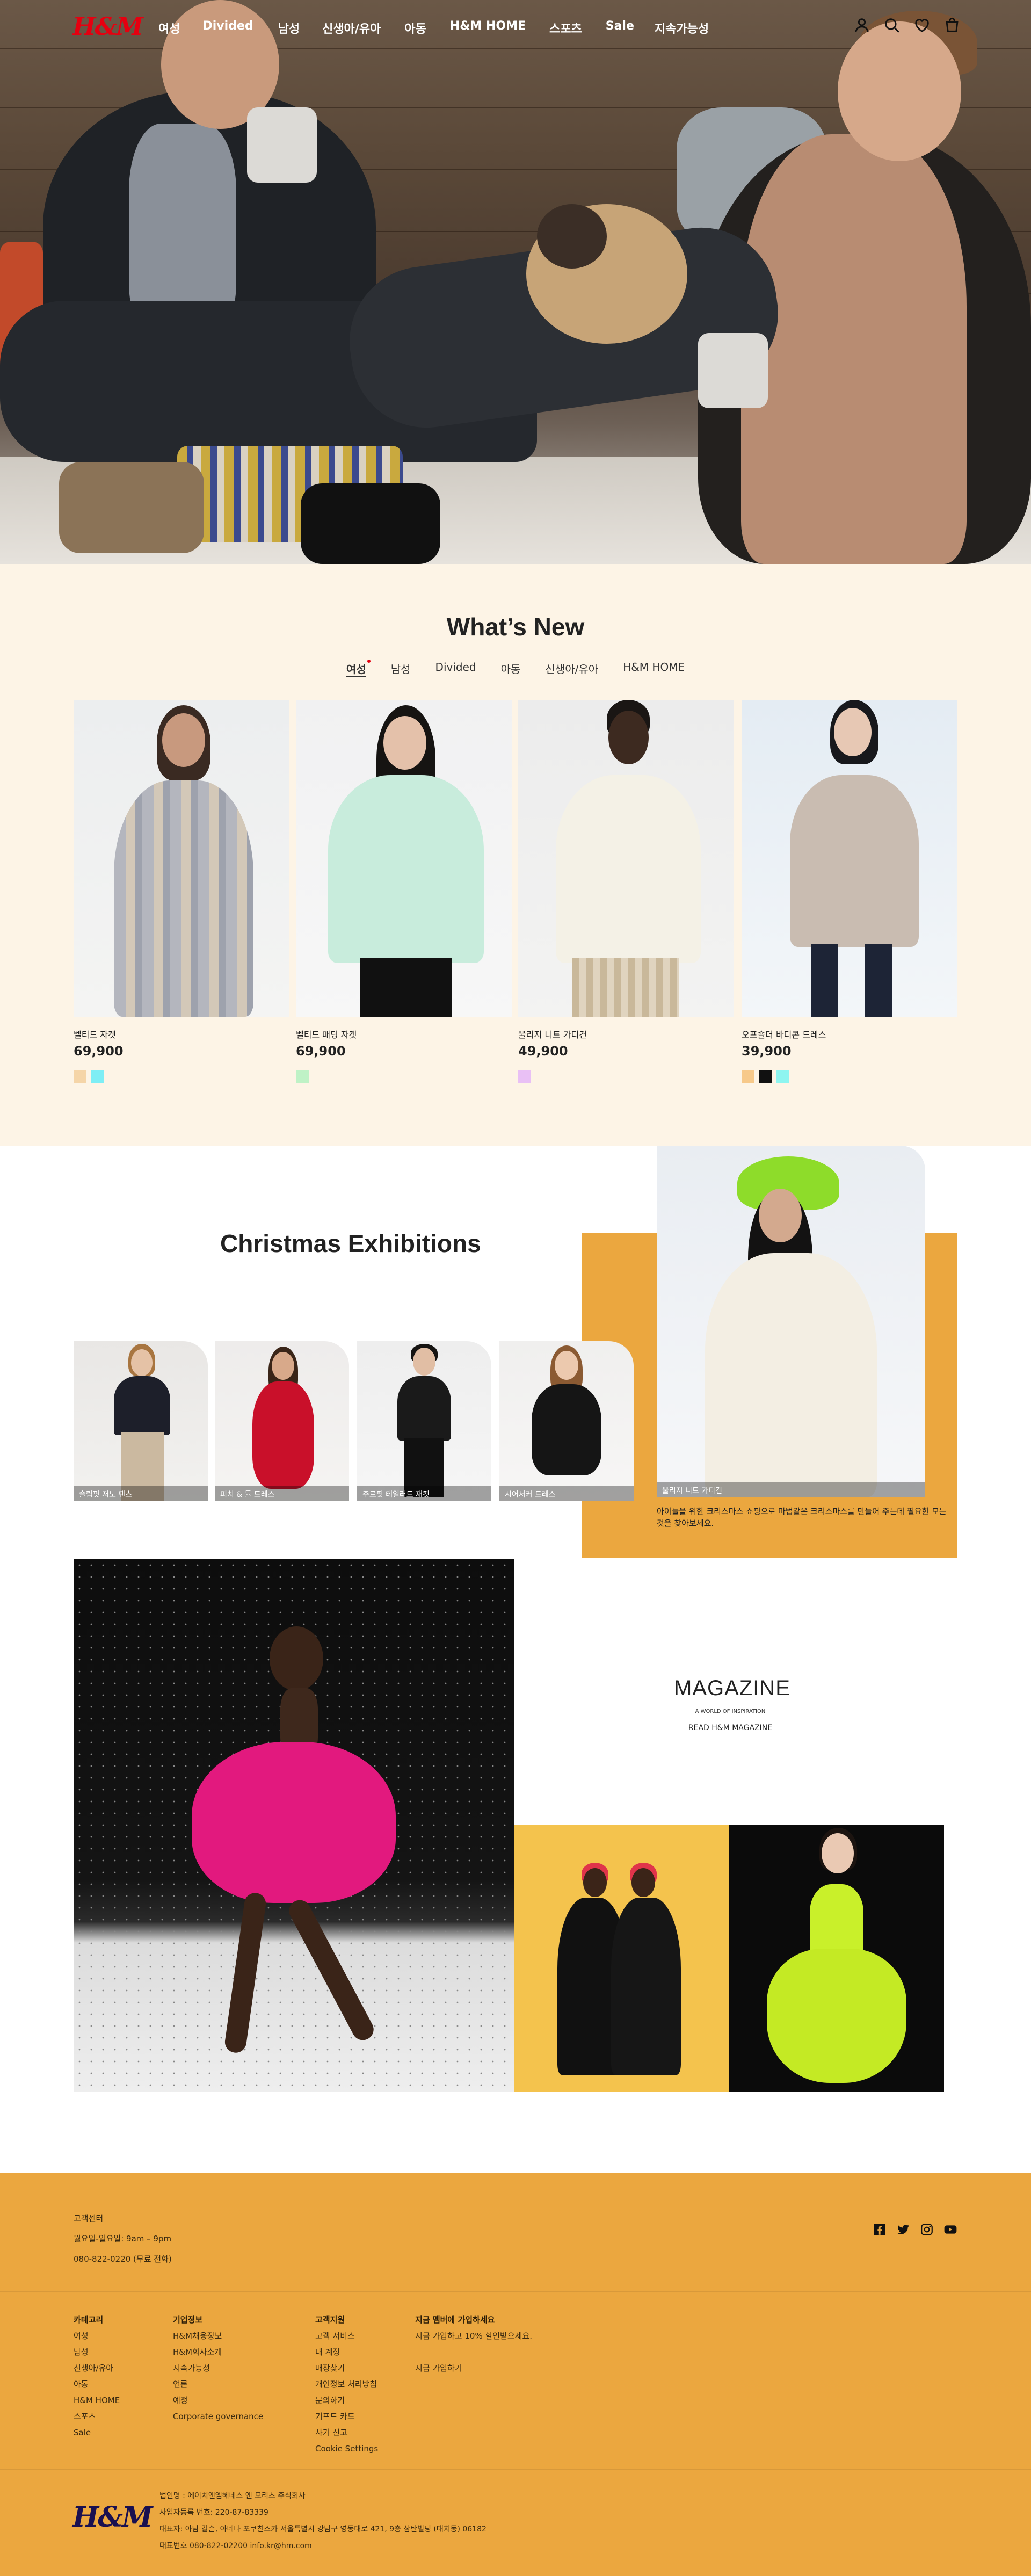 The height and width of the screenshot is (2576, 1031). Describe the element at coordinates (566, 1421) in the screenshot. I see `christmas-card: 시어서커 드레스` at that location.